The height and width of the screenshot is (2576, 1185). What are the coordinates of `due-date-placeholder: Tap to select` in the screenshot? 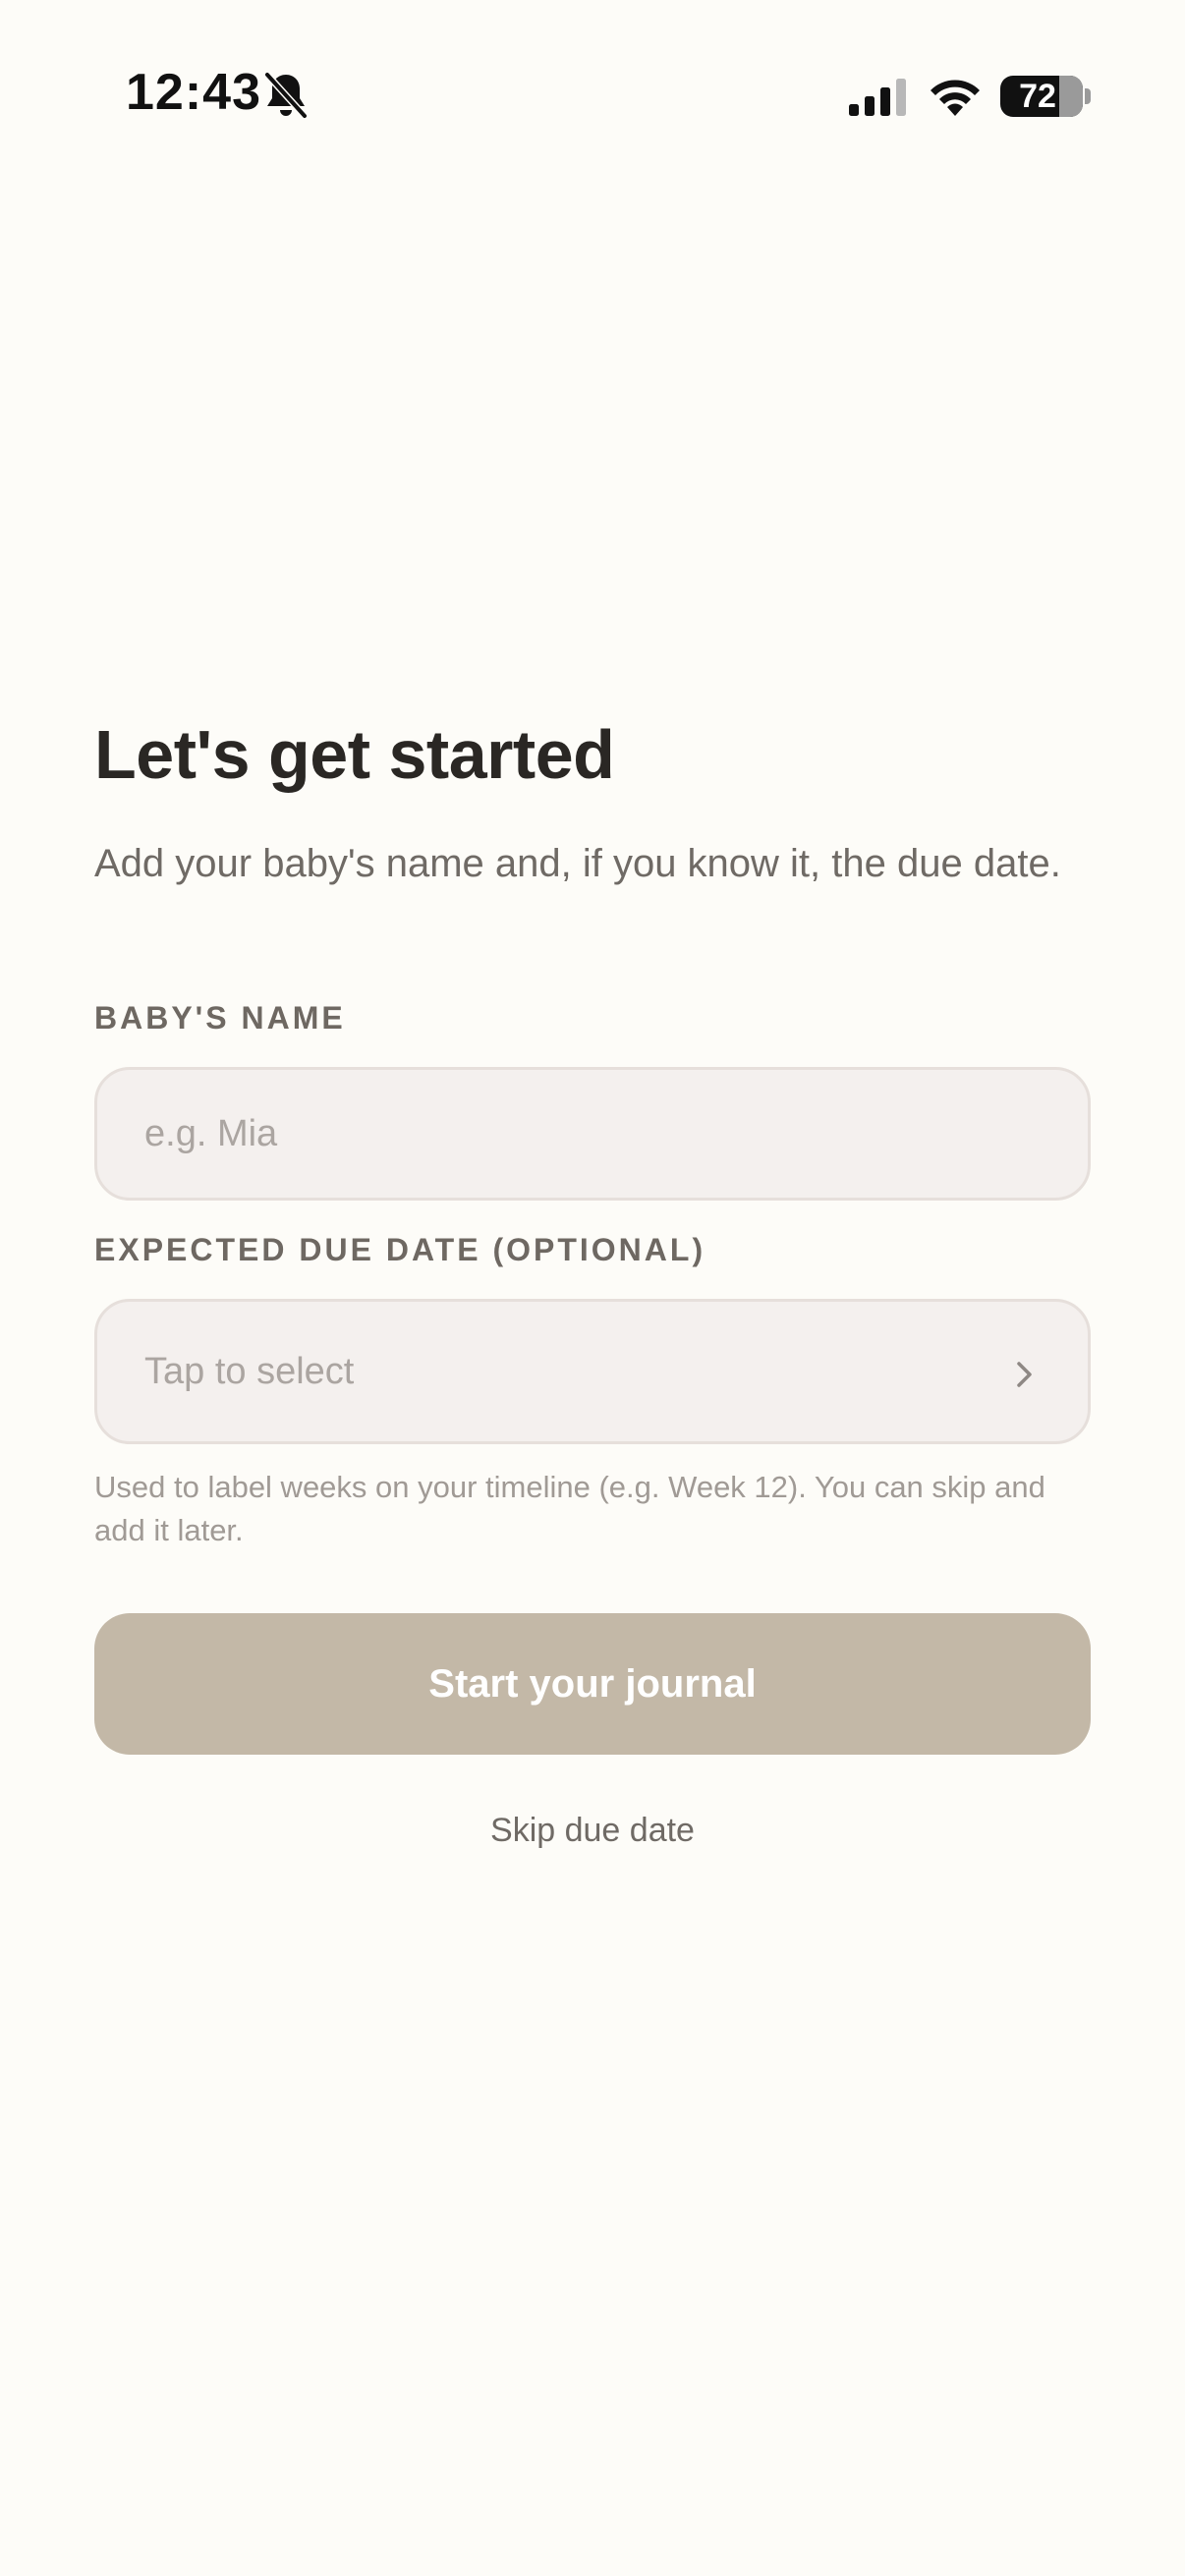 It's located at (250, 1371).